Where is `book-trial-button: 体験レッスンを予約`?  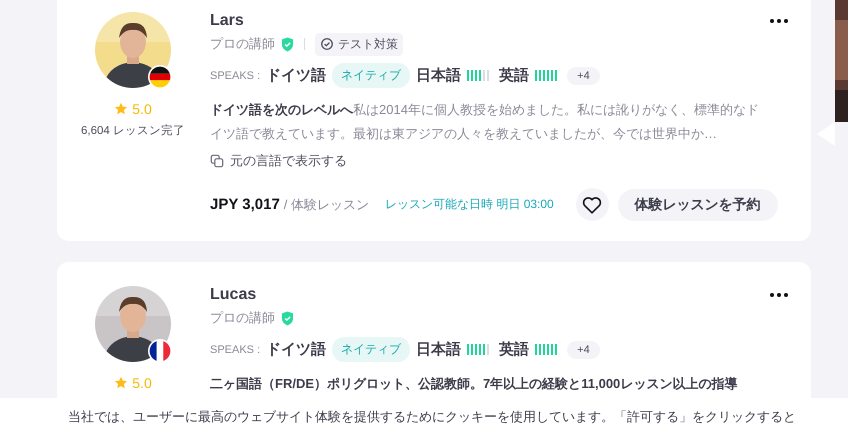
book-trial-button: 体験レッスンを予約 is located at coordinates (698, 204).